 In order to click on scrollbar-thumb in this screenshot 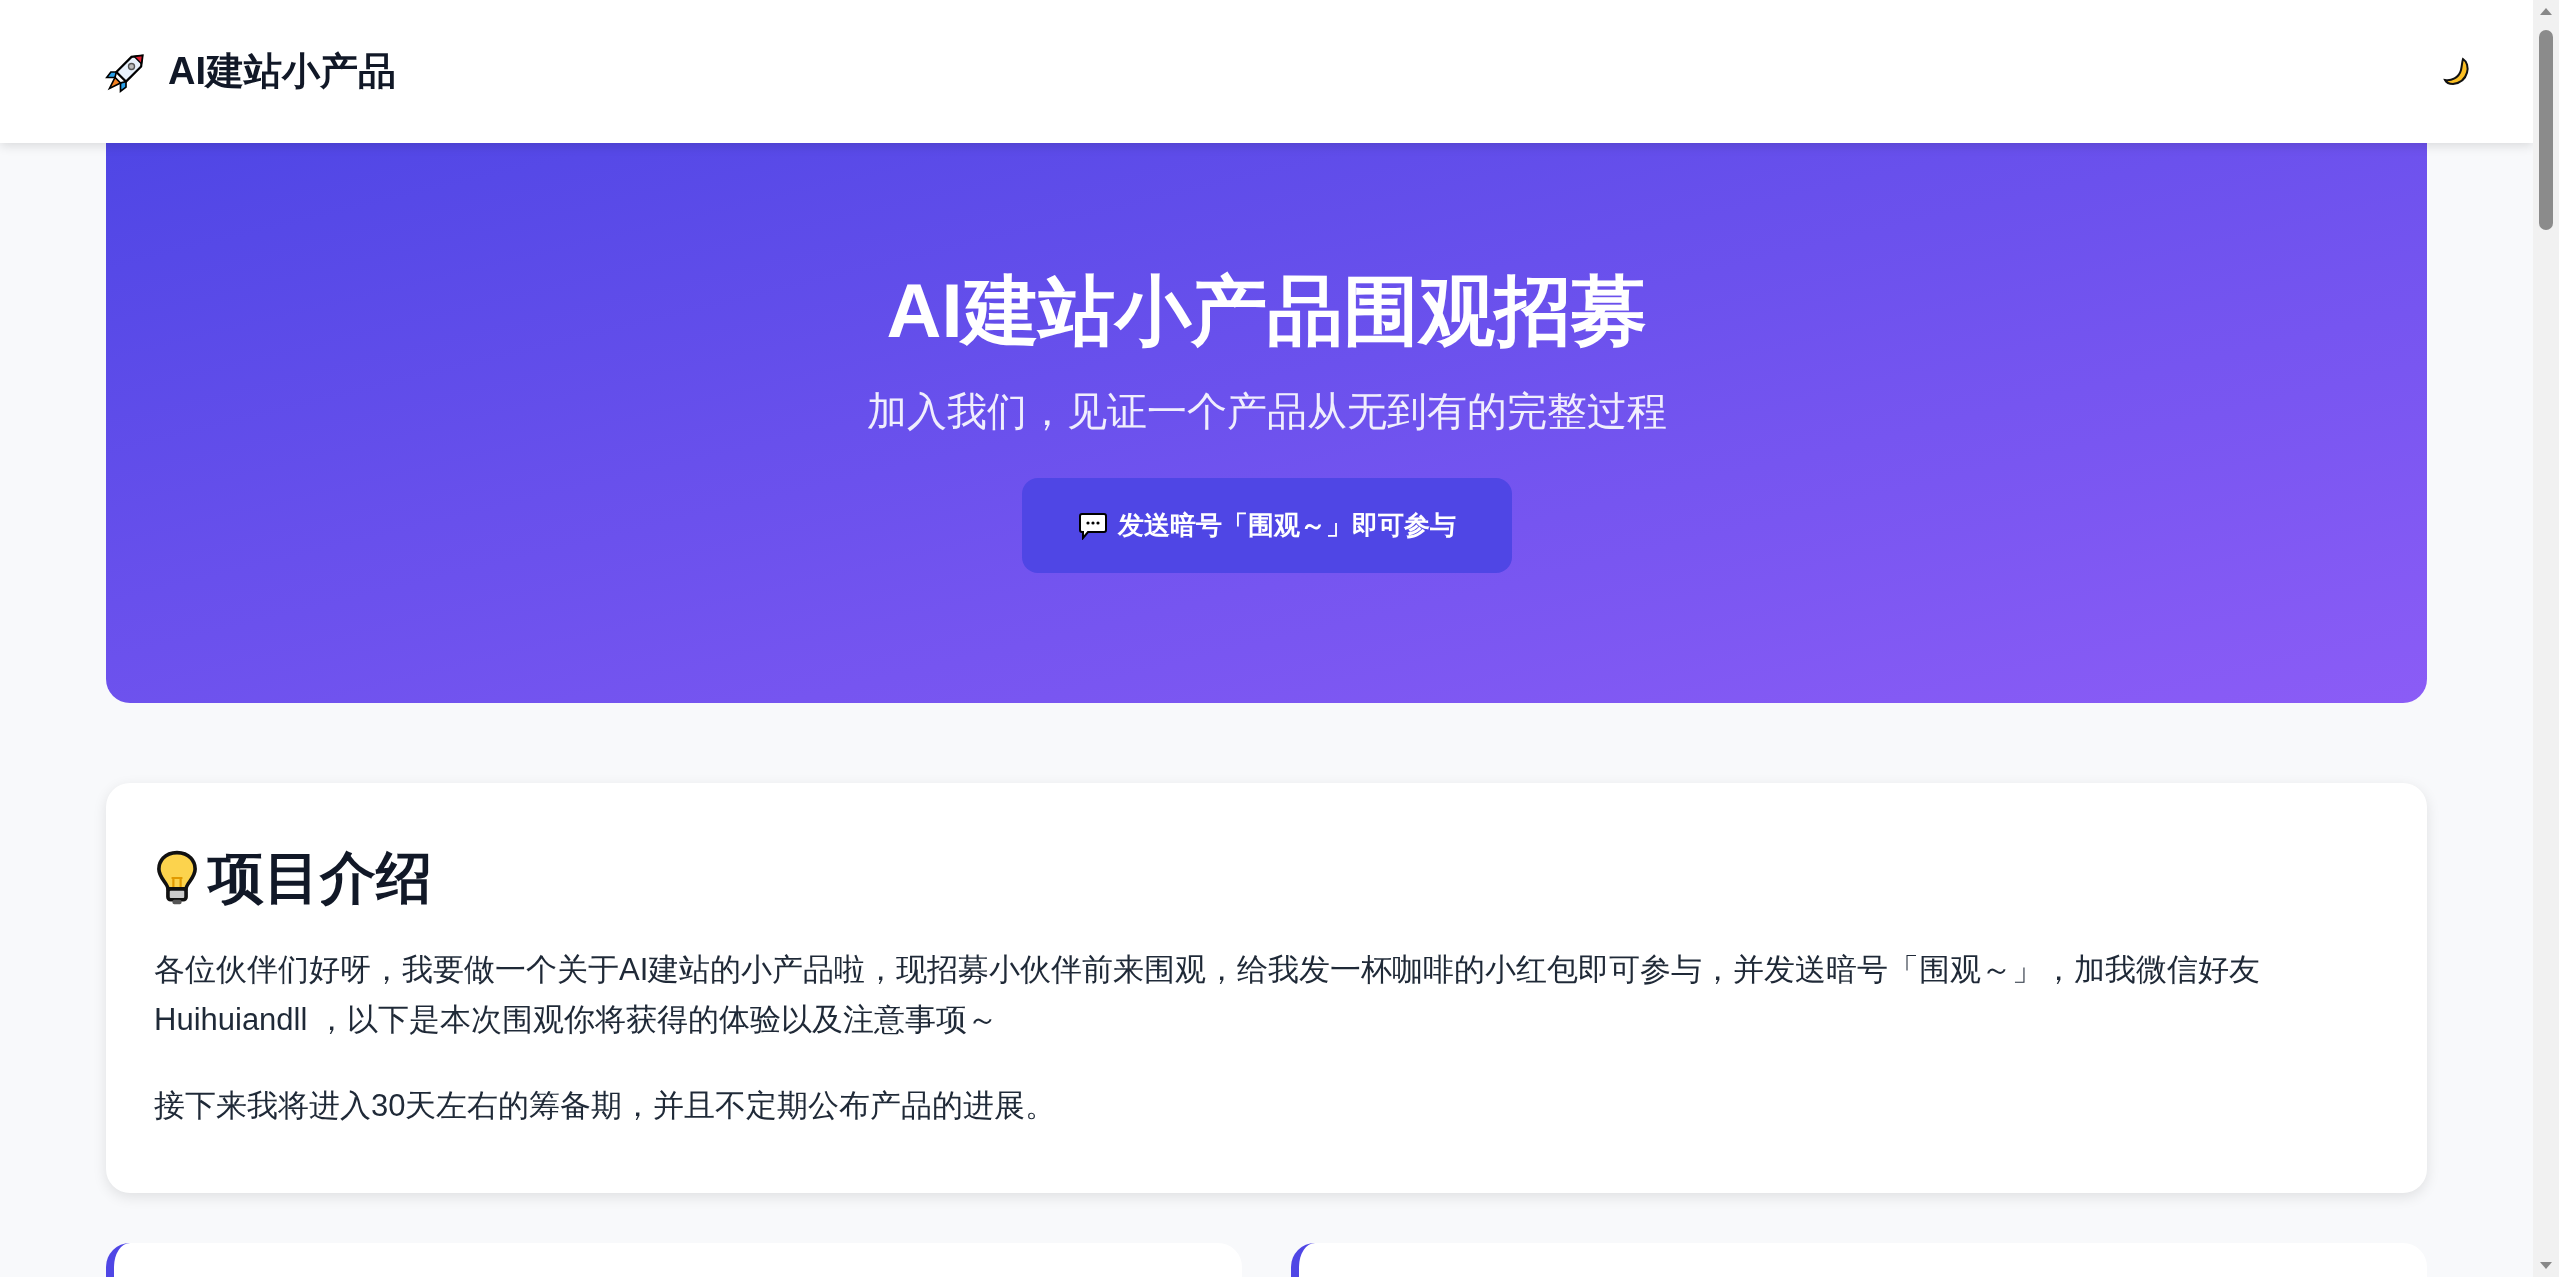, I will do `click(2546, 130)`.